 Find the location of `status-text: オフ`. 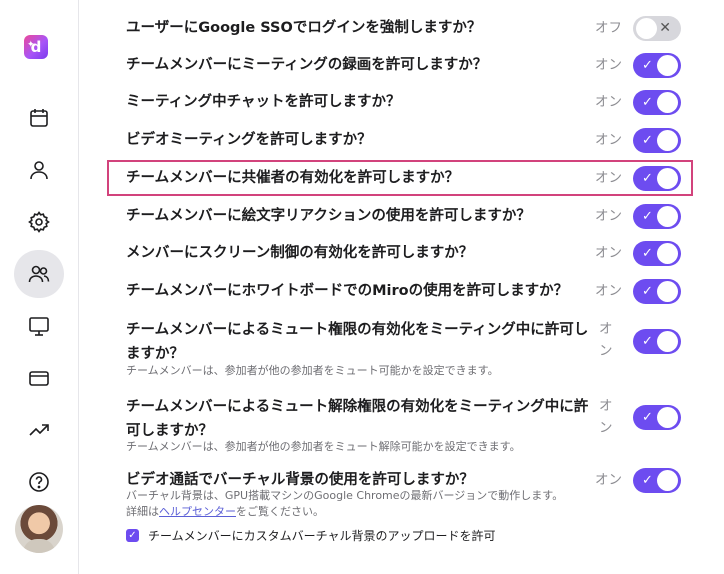

status-text: オフ is located at coordinates (608, 28).